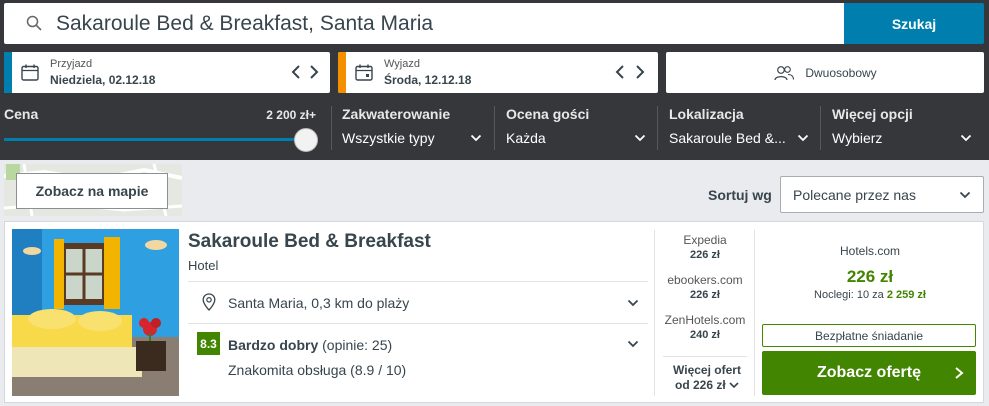 This screenshot has width=989, height=406. Describe the element at coordinates (707, 370) in the screenshot. I see `more-offers-line1: Więcej ofert` at that location.